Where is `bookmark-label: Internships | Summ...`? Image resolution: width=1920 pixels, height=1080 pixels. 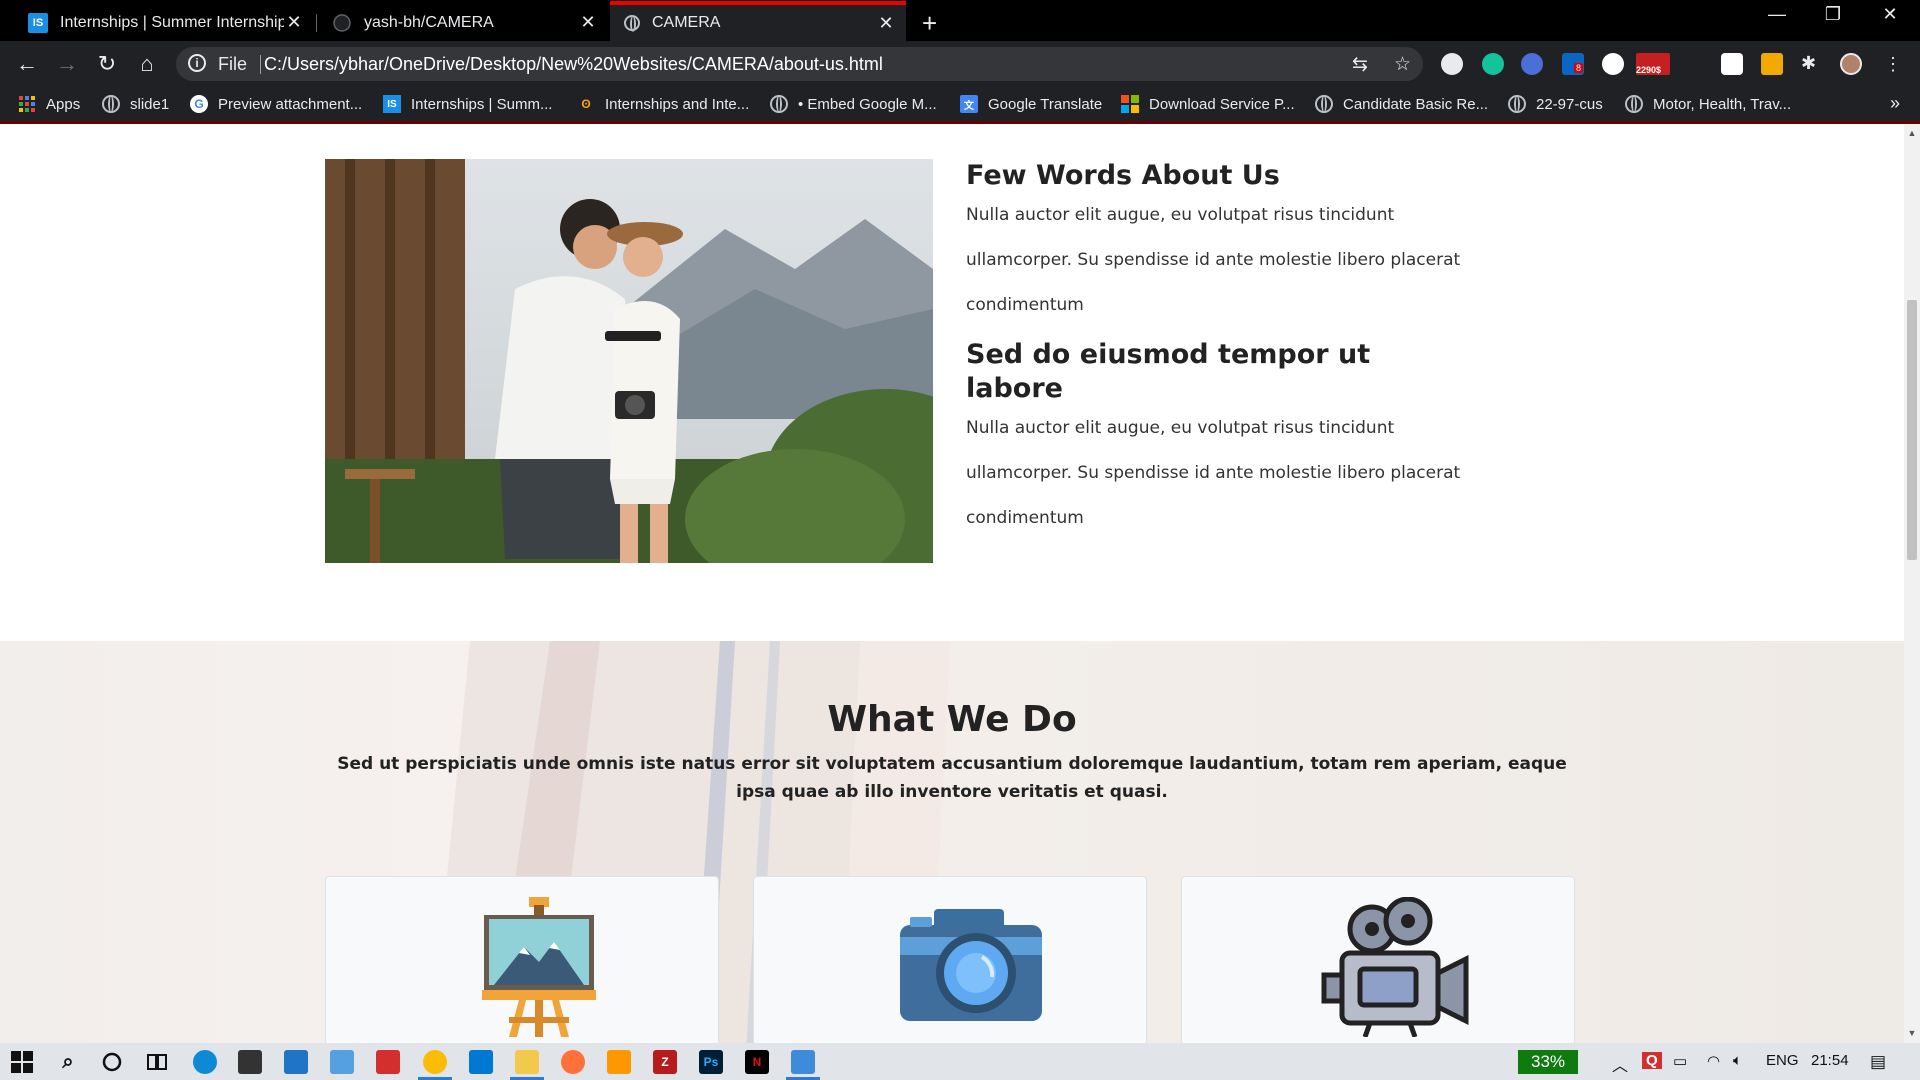
bookmark-label: Internships | Summ... is located at coordinates (482, 104).